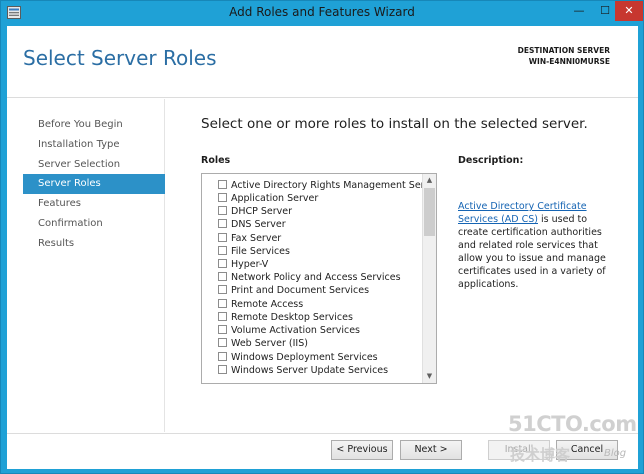  Describe the element at coordinates (216, 160) in the screenshot. I see `roles-label: Roles` at that location.